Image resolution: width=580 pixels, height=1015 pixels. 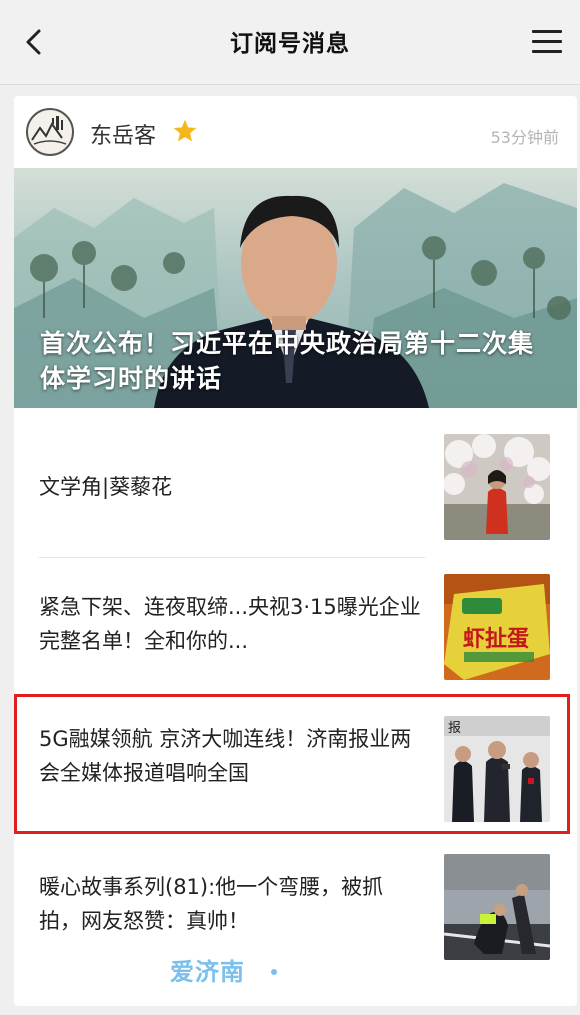 I want to click on svg-text: 报, so click(x=454, y=728).